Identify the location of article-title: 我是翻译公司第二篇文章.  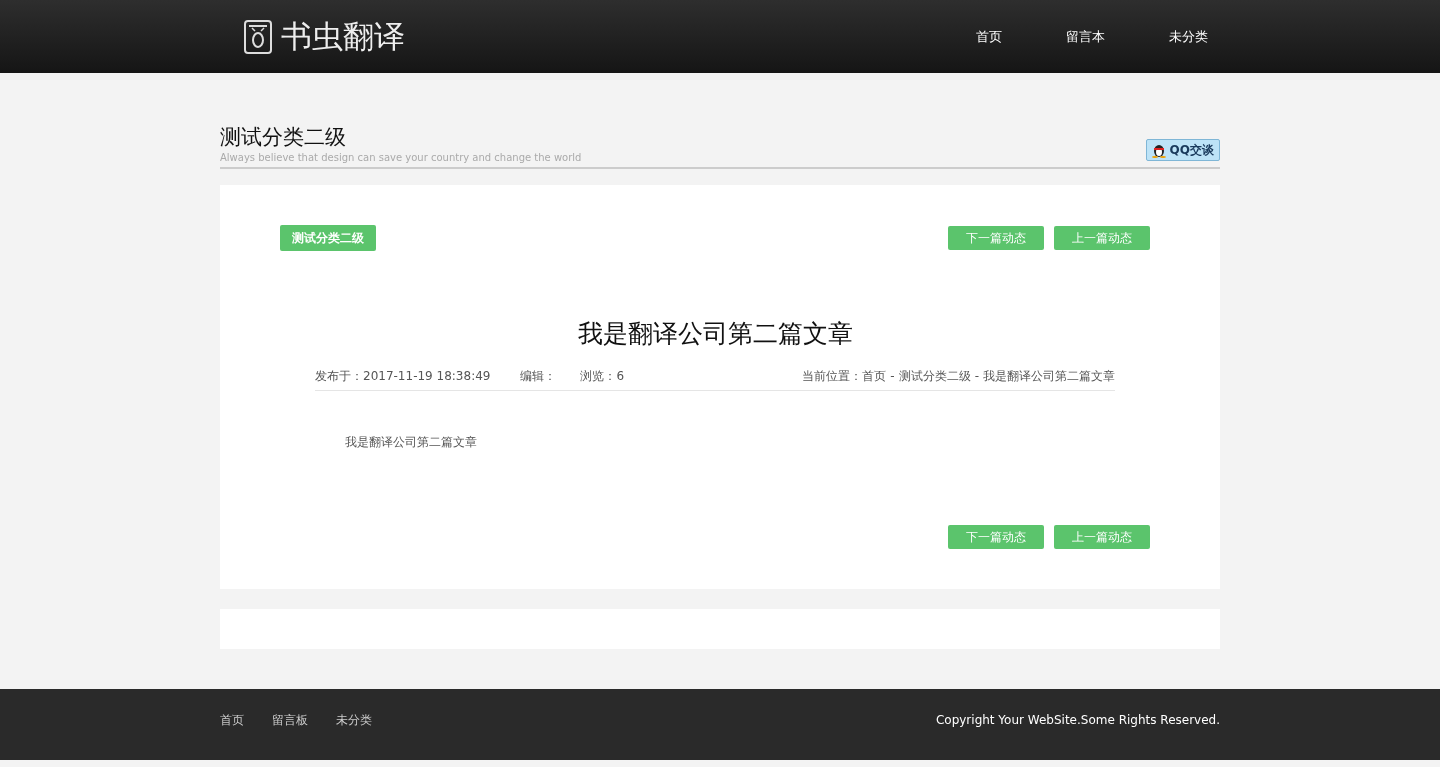
(715, 334).